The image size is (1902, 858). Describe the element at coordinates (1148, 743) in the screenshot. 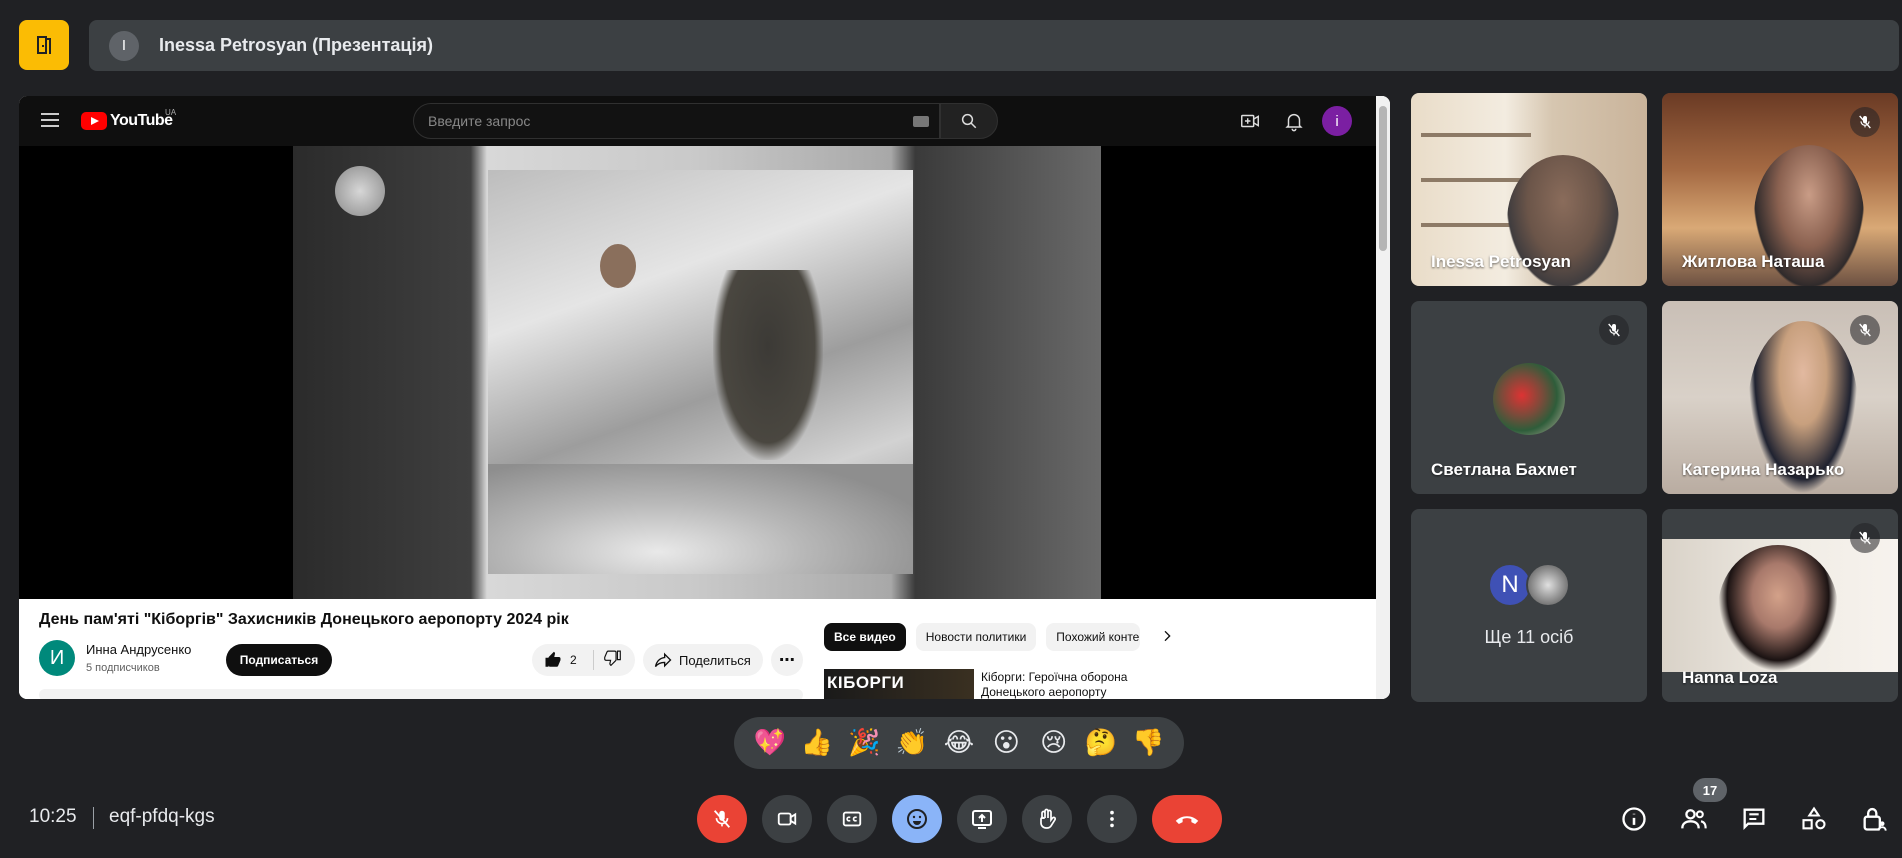

I see `reaction-thumbs-down: 👎` at that location.